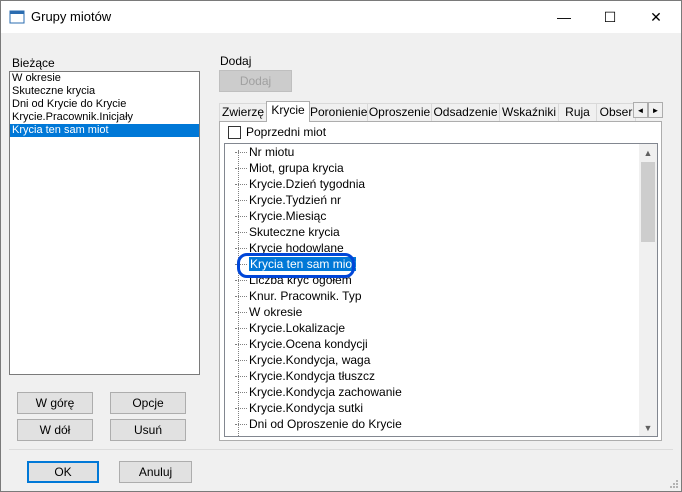 The height and width of the screenshot is (492, 682). What do you see at coordinates (325, 424) in the screenshot?
I see `tree-item-label: Dni od Oproszenie do Krycie` at bounding box center [325, 424].